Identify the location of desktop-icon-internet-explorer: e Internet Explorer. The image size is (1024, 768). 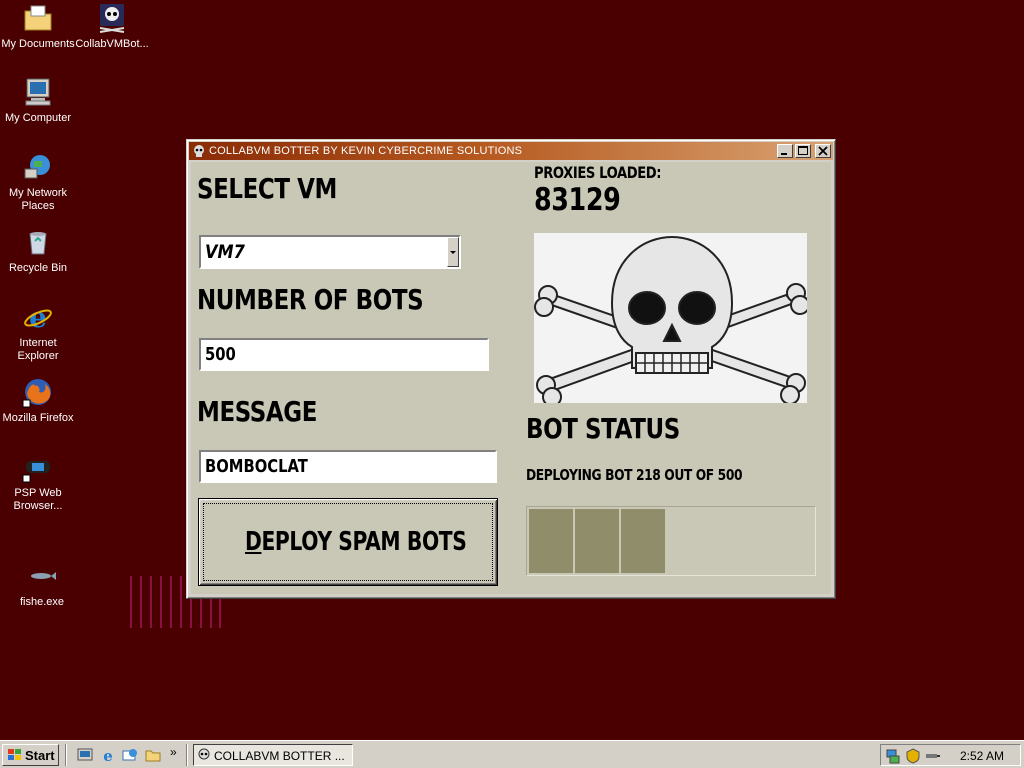
(38, 332).